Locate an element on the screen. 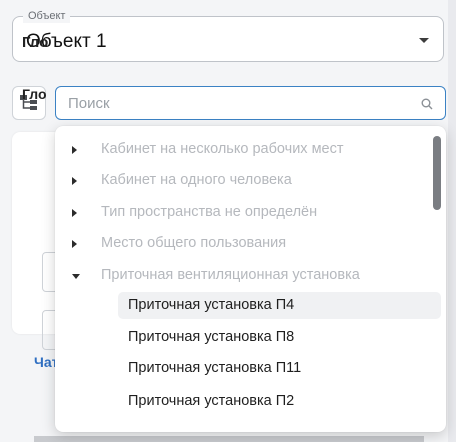 Image resolution: width=456 pixels, height=442 pixels. tree-child-item: Приточная установка П8 is located at coordinates (279, 337).